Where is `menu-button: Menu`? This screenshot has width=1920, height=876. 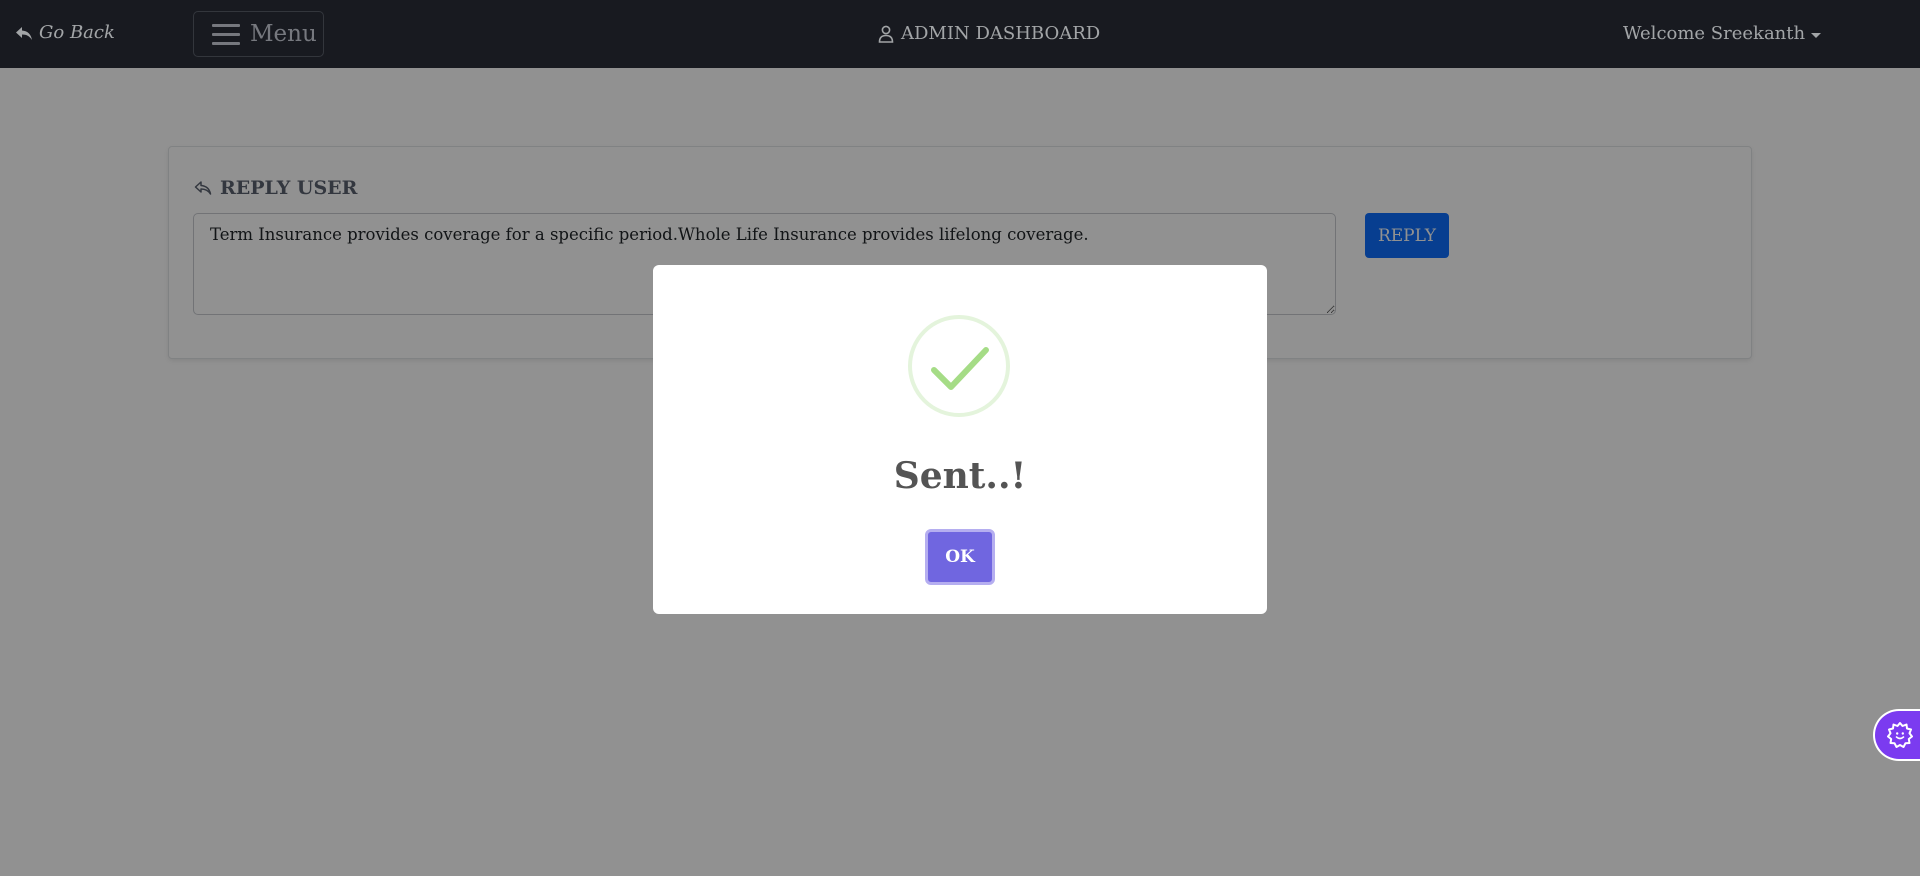 menu-button: Menu is located at coordinates (258, 34).